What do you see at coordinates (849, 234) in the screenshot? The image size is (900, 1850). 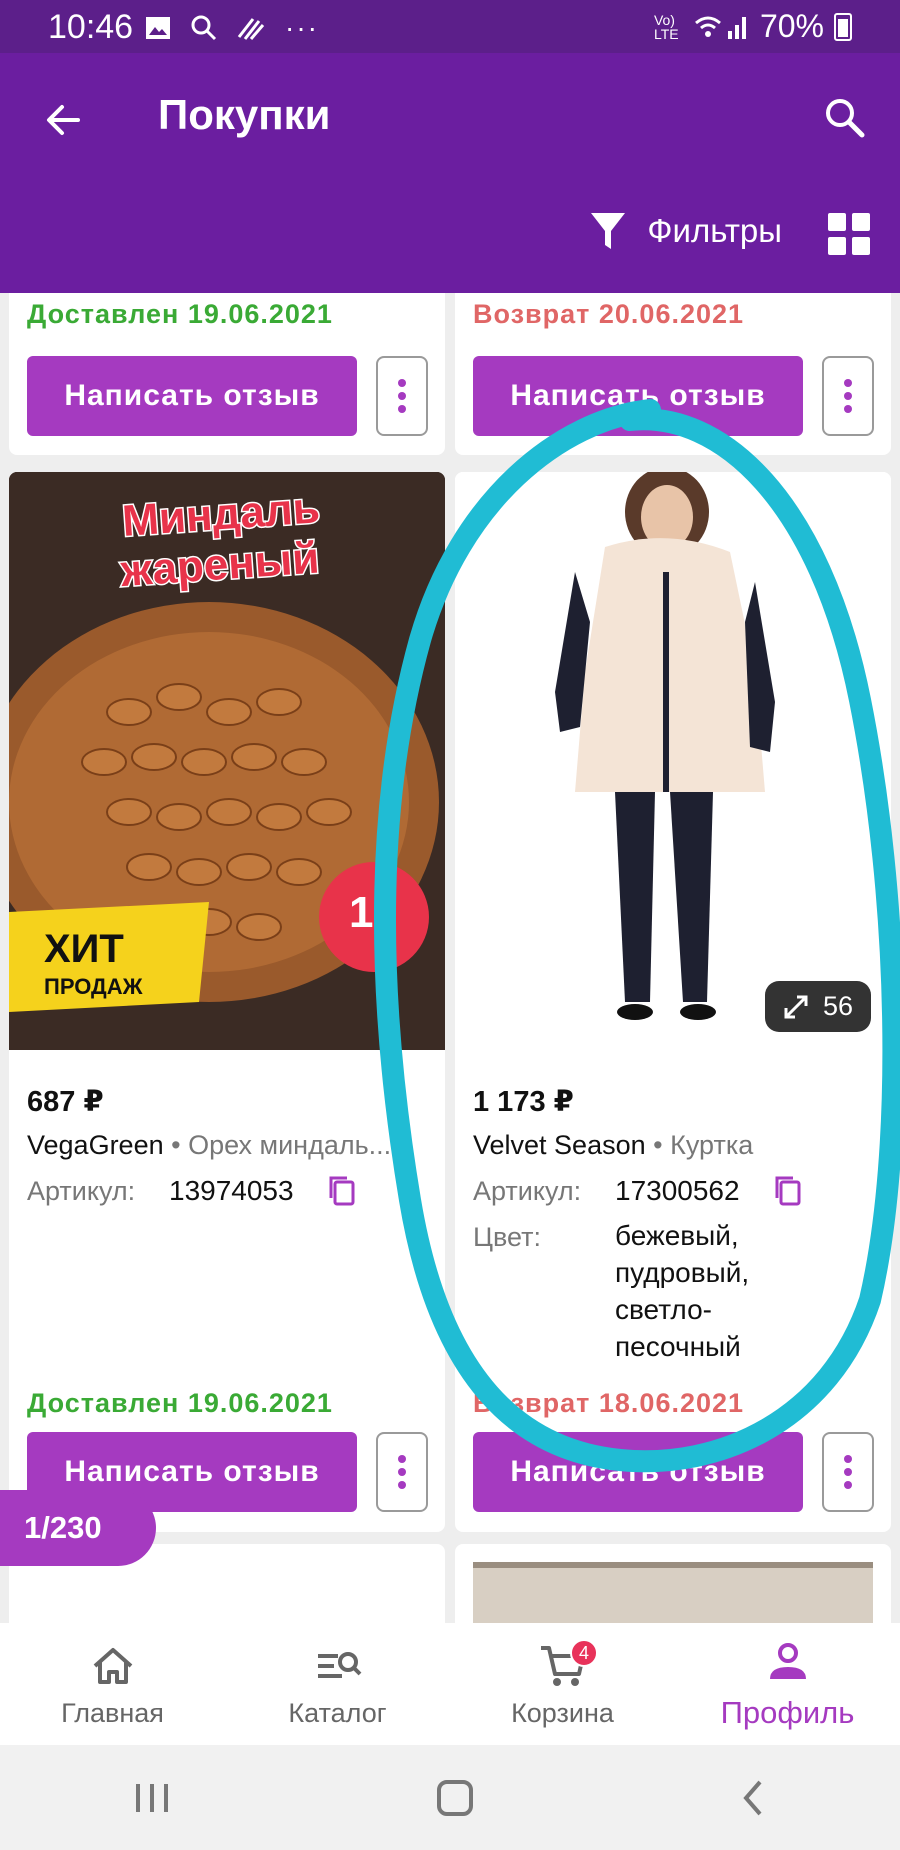 I see `grid-view-icon` at bounding box center [849, 234].